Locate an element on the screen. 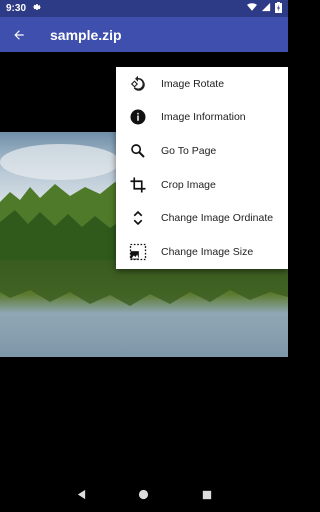 This screenshot has width=320, height=512. back-nav-icon is located at coordinates (81, 495).